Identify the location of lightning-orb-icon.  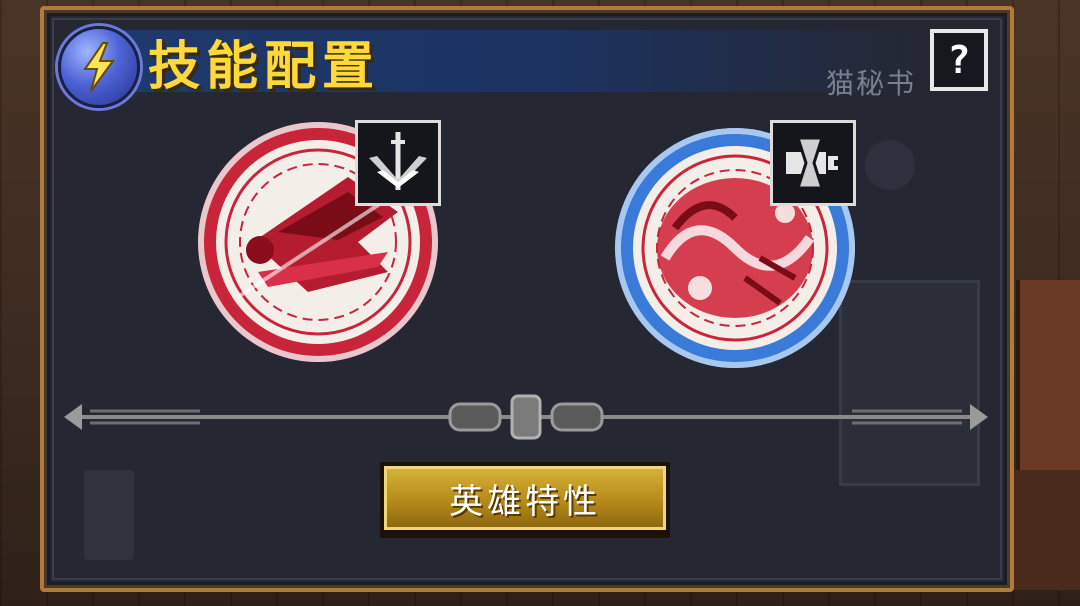
(99, 67).